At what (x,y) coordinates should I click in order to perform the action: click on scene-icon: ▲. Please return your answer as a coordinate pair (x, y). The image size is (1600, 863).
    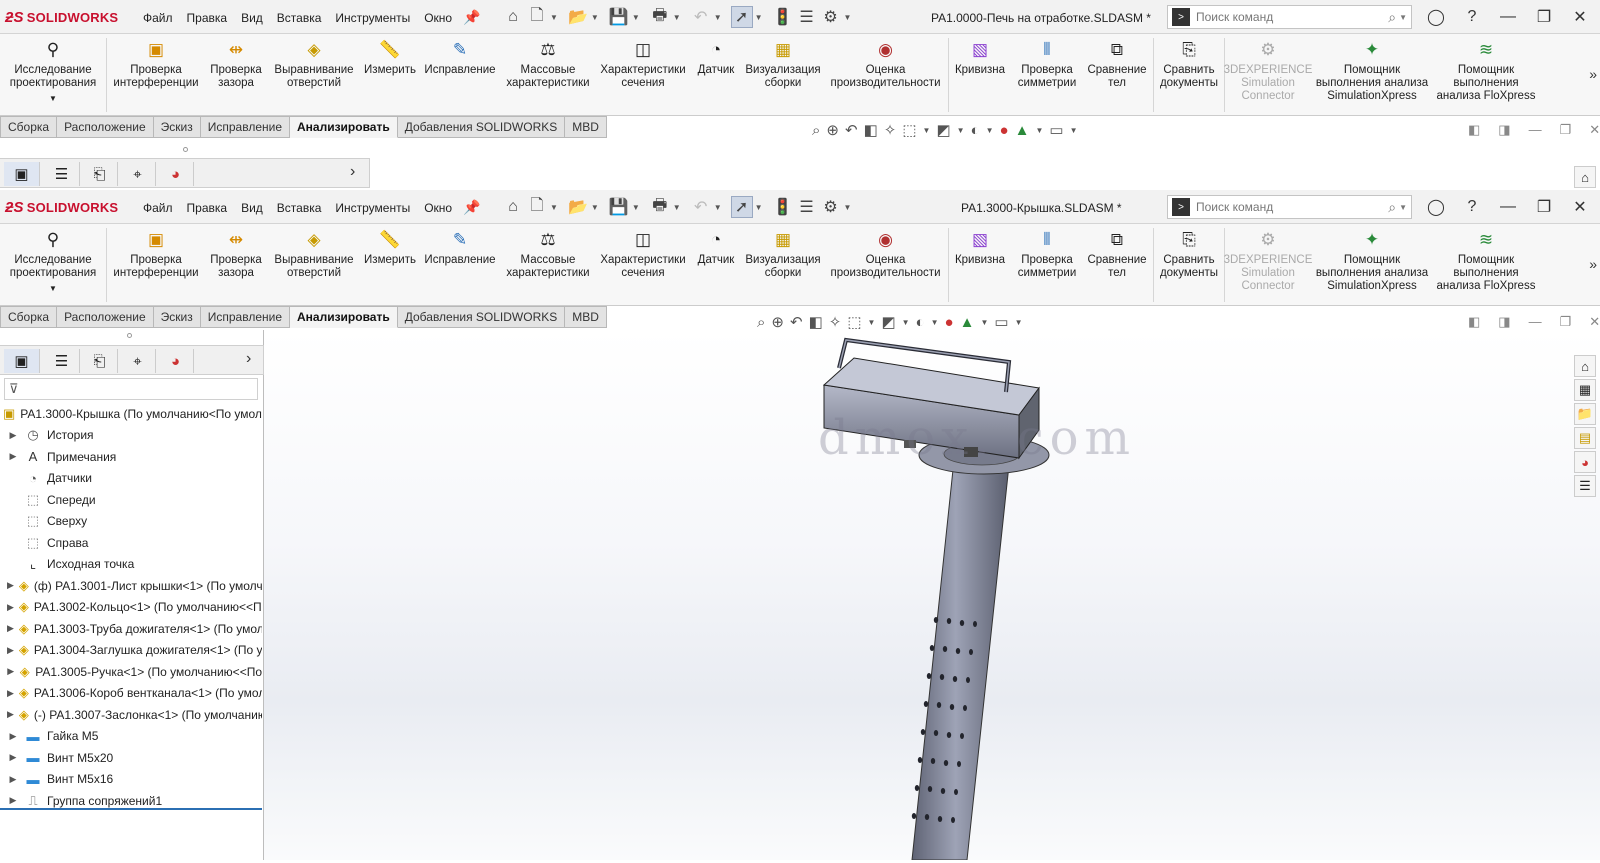
    Looking at the image, I should click on (967, 322).